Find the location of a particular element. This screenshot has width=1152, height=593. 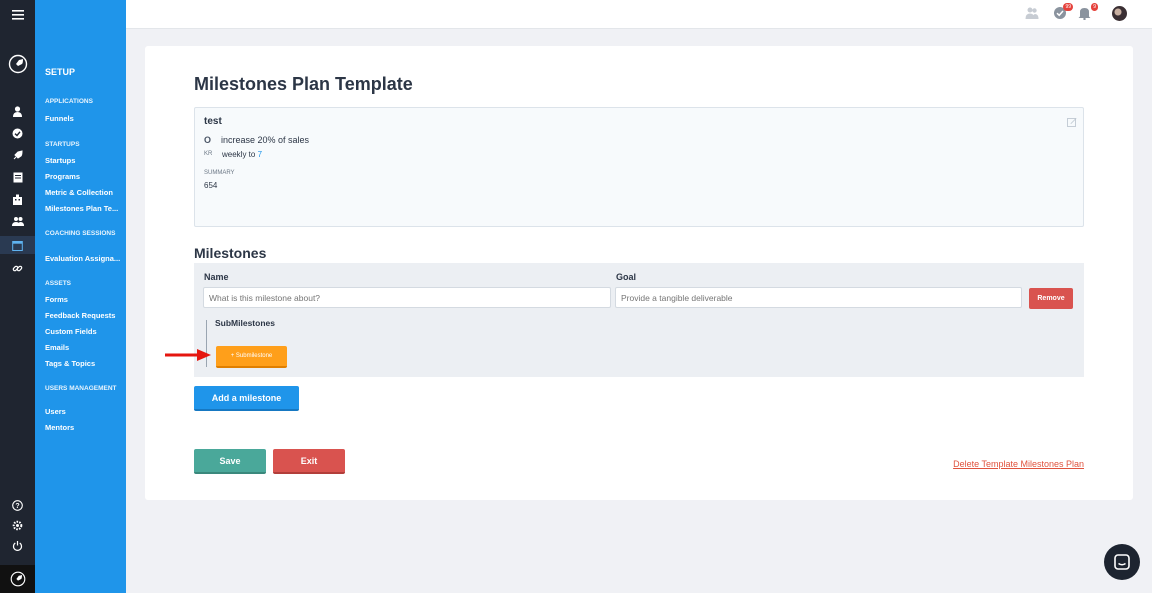

icon-rail: ? is located at coordinates (17, 296).